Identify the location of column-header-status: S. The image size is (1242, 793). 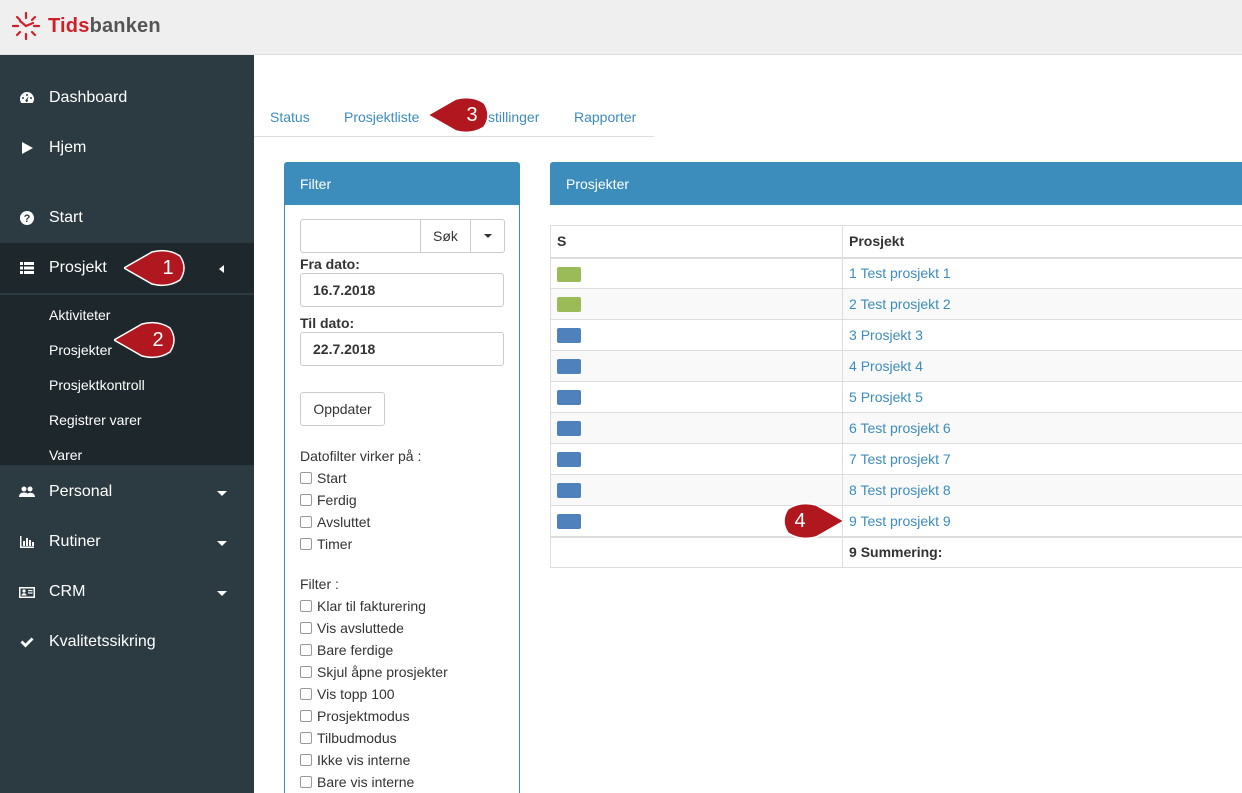
(696, 242).